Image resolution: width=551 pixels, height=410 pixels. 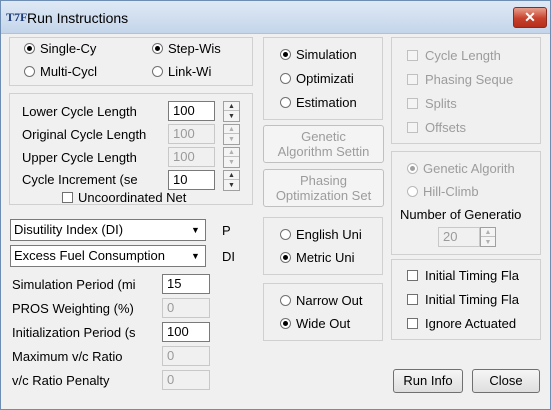 What do you see at coordinates (325, 78) in the screenshot?
I see `optimization-label: Optimizati` at bounding box center [325, 78].